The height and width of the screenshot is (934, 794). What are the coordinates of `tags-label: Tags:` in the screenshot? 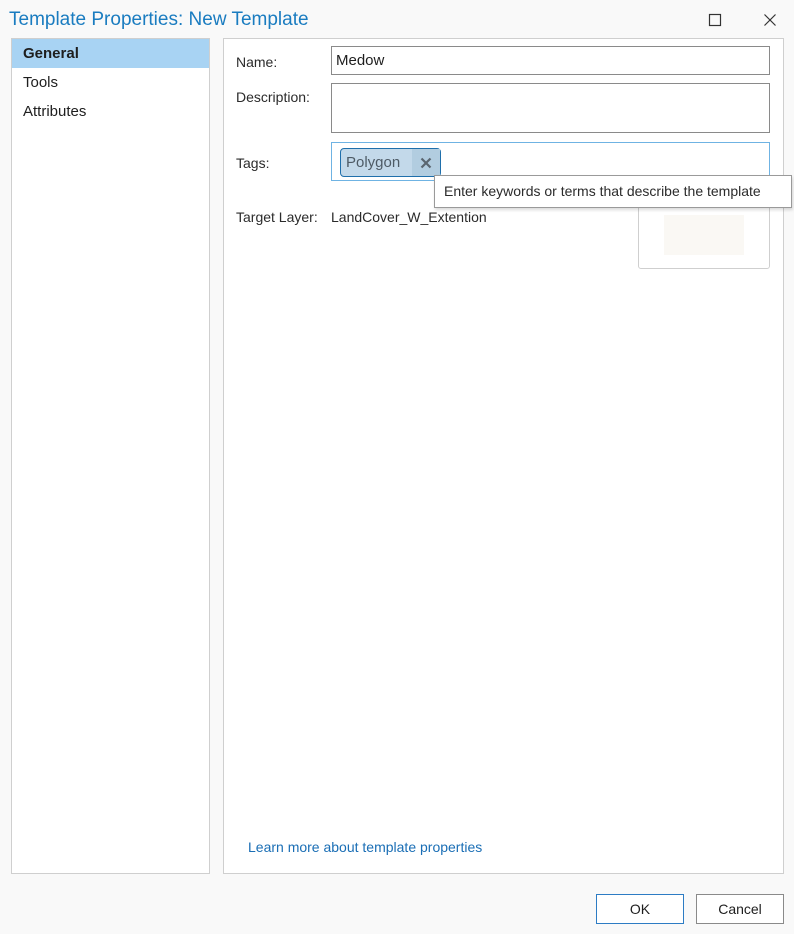 It's located at (253, 163).